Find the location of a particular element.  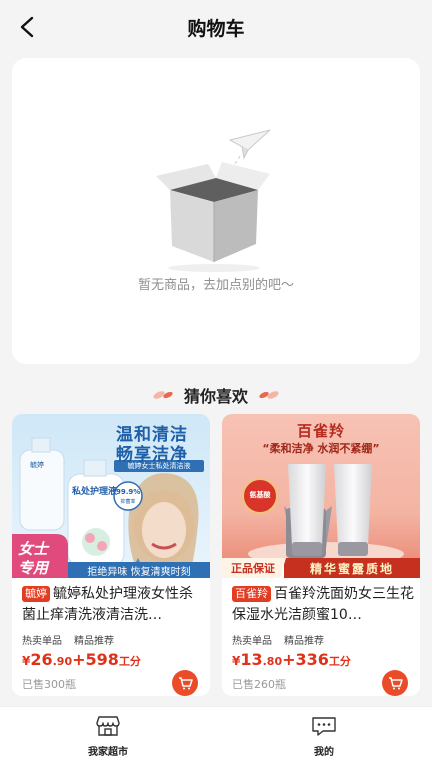

chat-icon is located at coordinates (324, 726).